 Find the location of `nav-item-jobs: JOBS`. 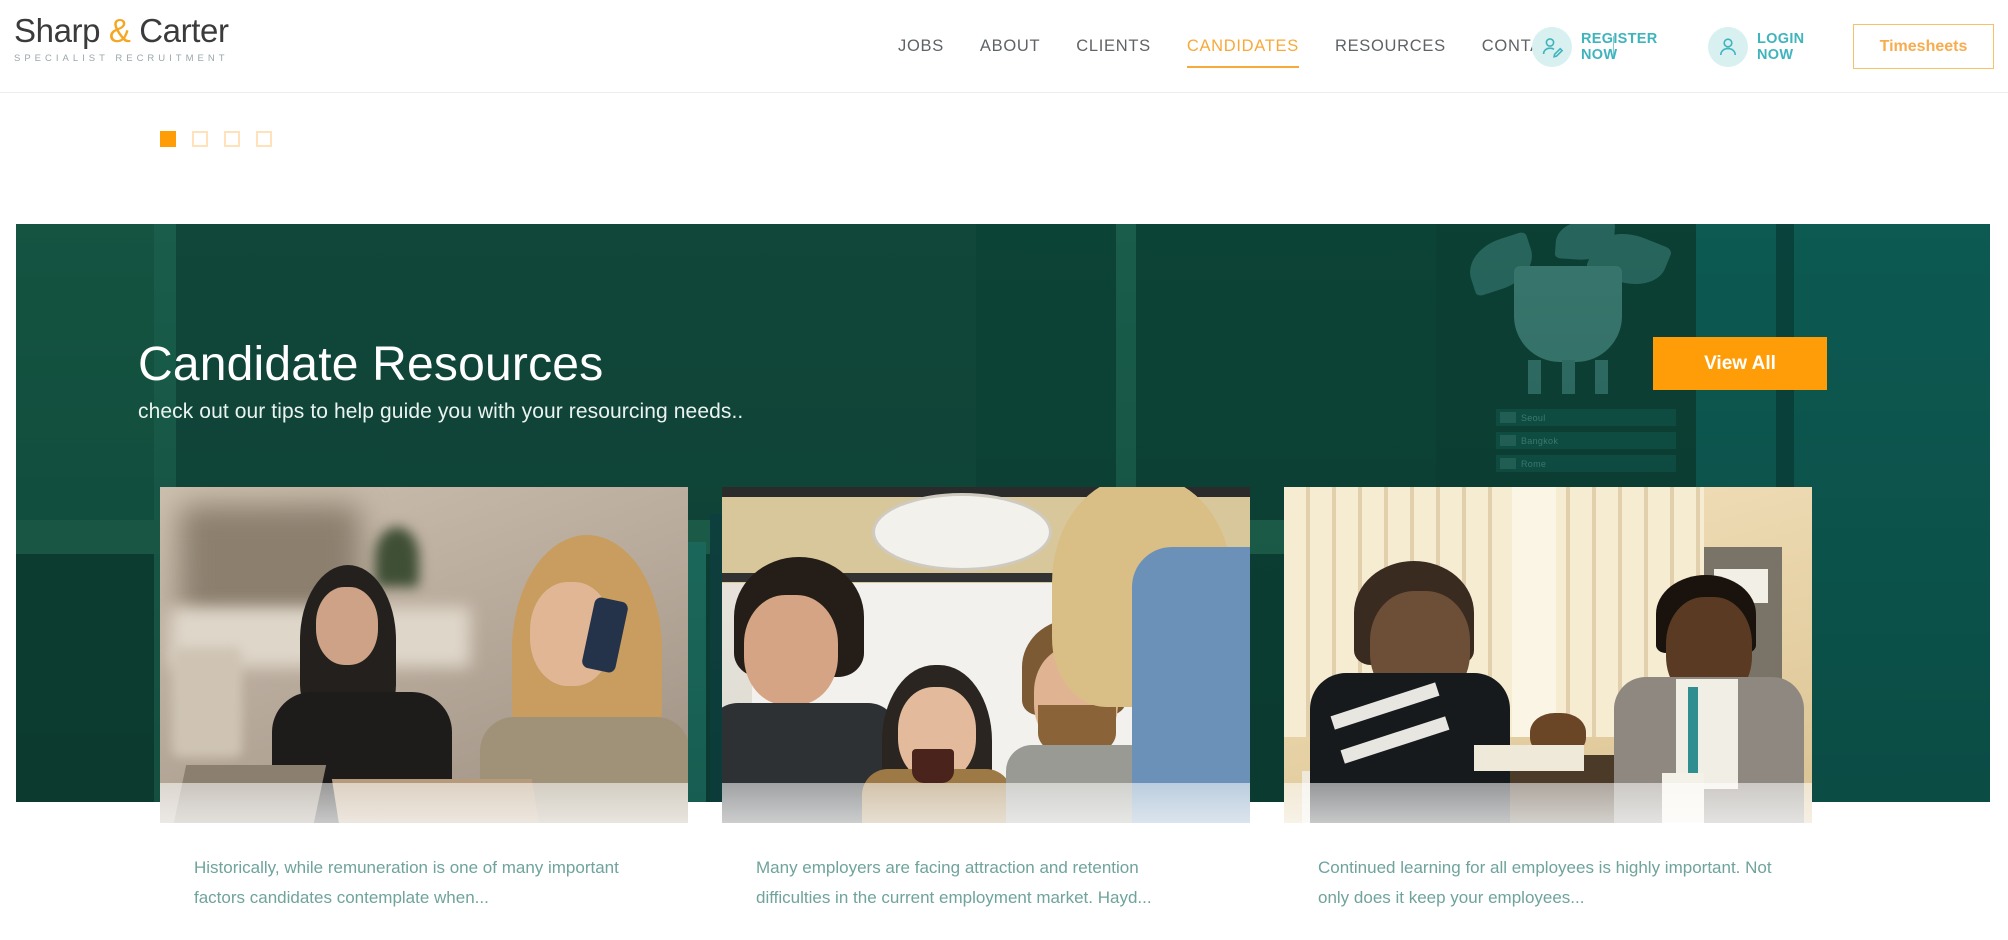

nav-item-jobs: JOBS is located at coordinates (921, 46).